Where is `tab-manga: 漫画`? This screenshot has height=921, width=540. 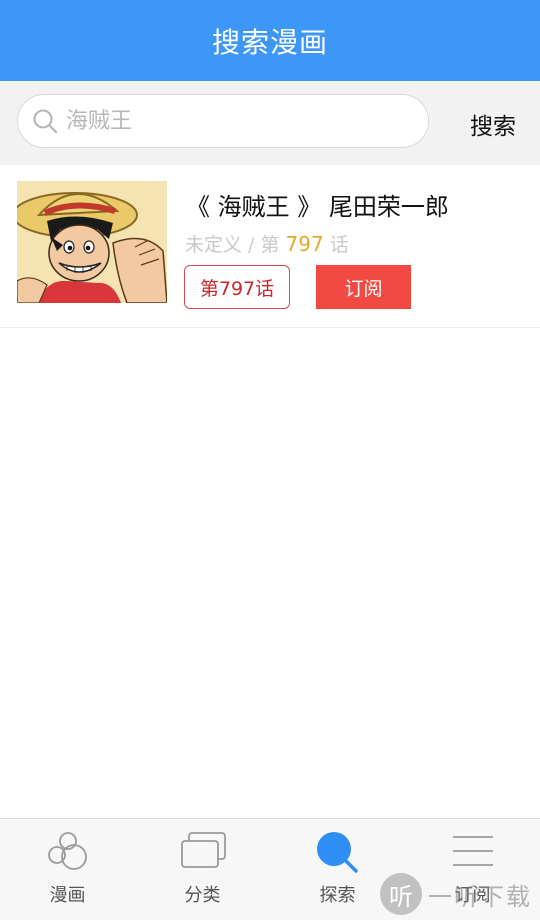
tab-manga: 漫画 is located at coordinates (67, 870).